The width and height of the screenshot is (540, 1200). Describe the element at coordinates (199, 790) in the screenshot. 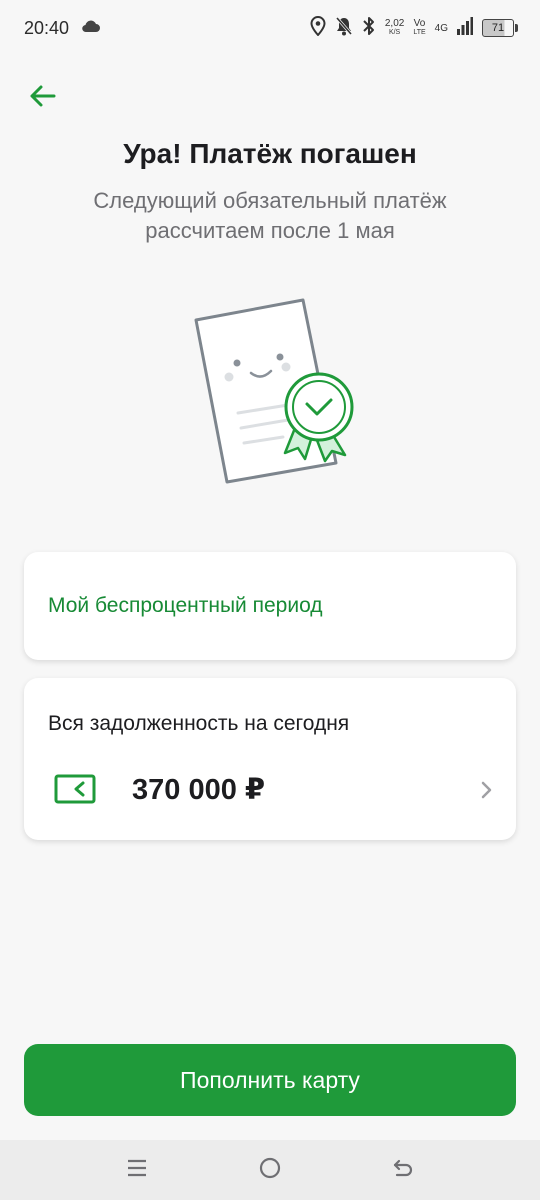

I see `total-debt-amount: 370 000 ₽` at that location.